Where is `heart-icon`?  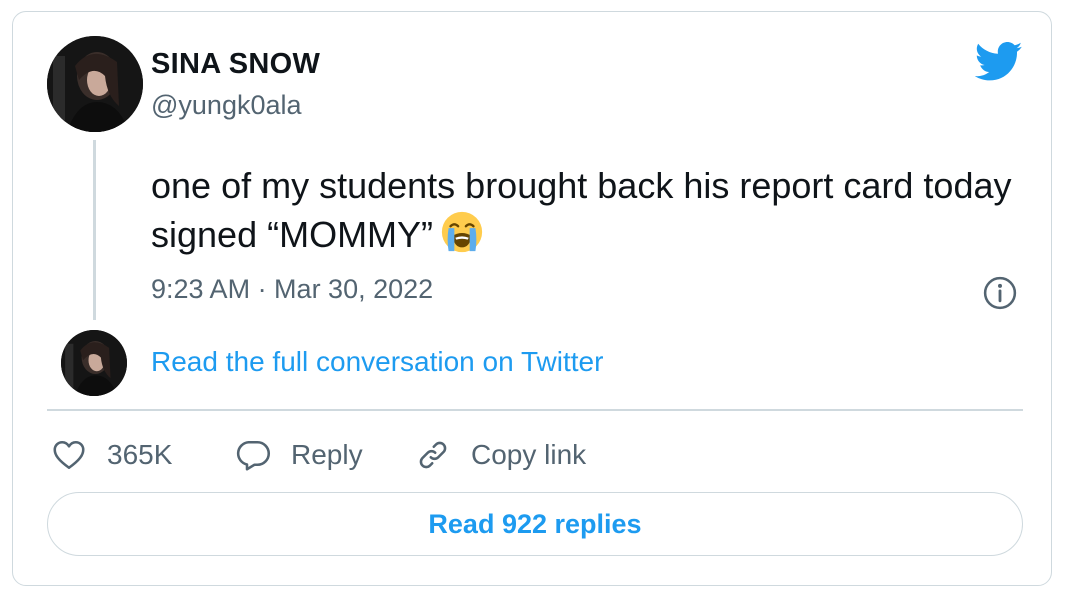 heart-icon is located at coordinates (69, 455).